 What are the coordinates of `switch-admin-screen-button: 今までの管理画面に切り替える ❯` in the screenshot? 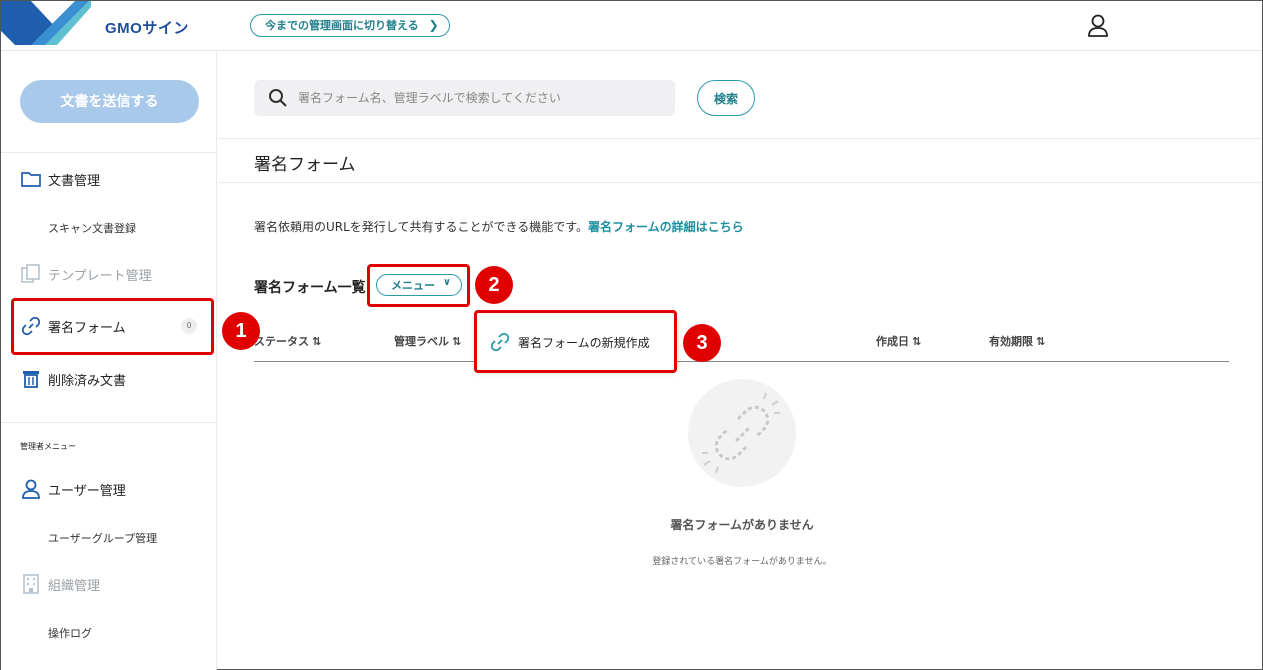 It's located at (350, 25).